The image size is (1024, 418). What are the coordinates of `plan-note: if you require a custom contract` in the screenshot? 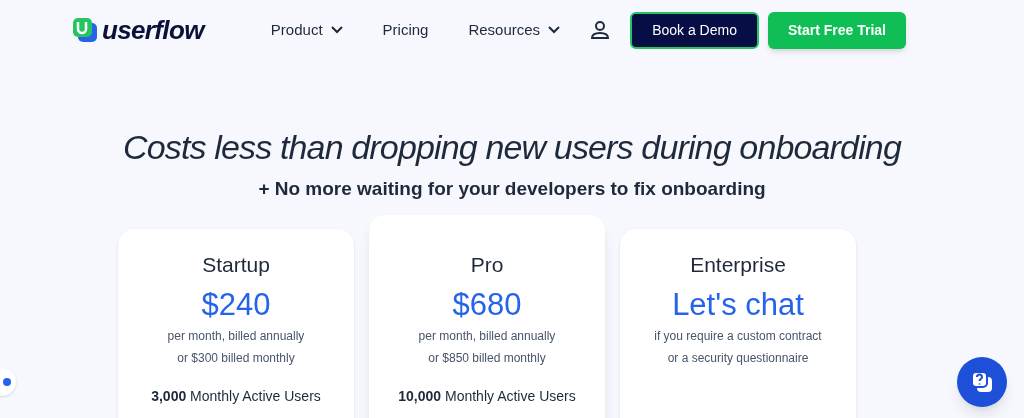 It's located at (738, 336).